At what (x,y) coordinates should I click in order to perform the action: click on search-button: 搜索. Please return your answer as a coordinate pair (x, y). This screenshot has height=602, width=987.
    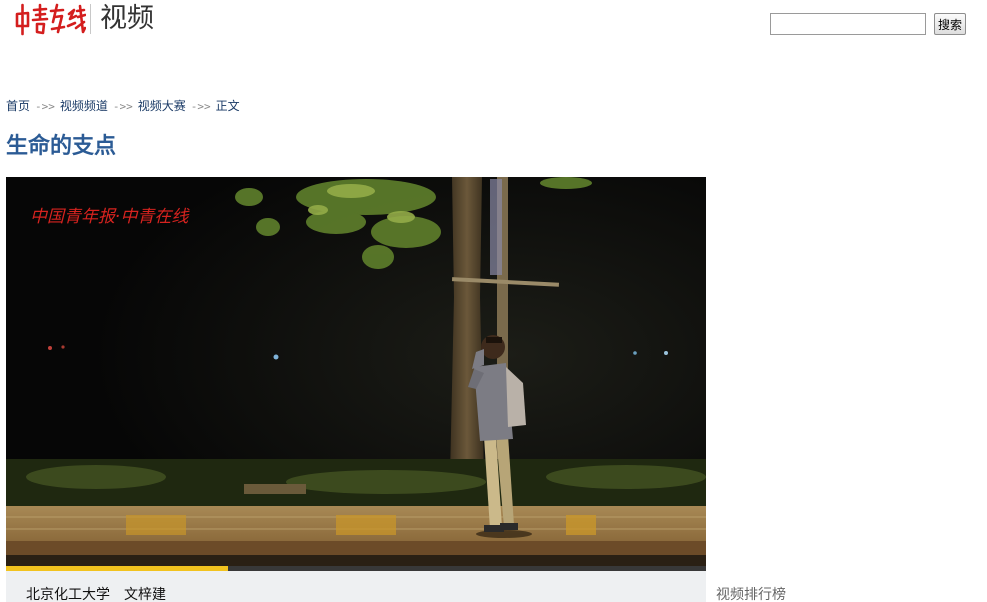
    Looking at the image, I should click on (950, 24).